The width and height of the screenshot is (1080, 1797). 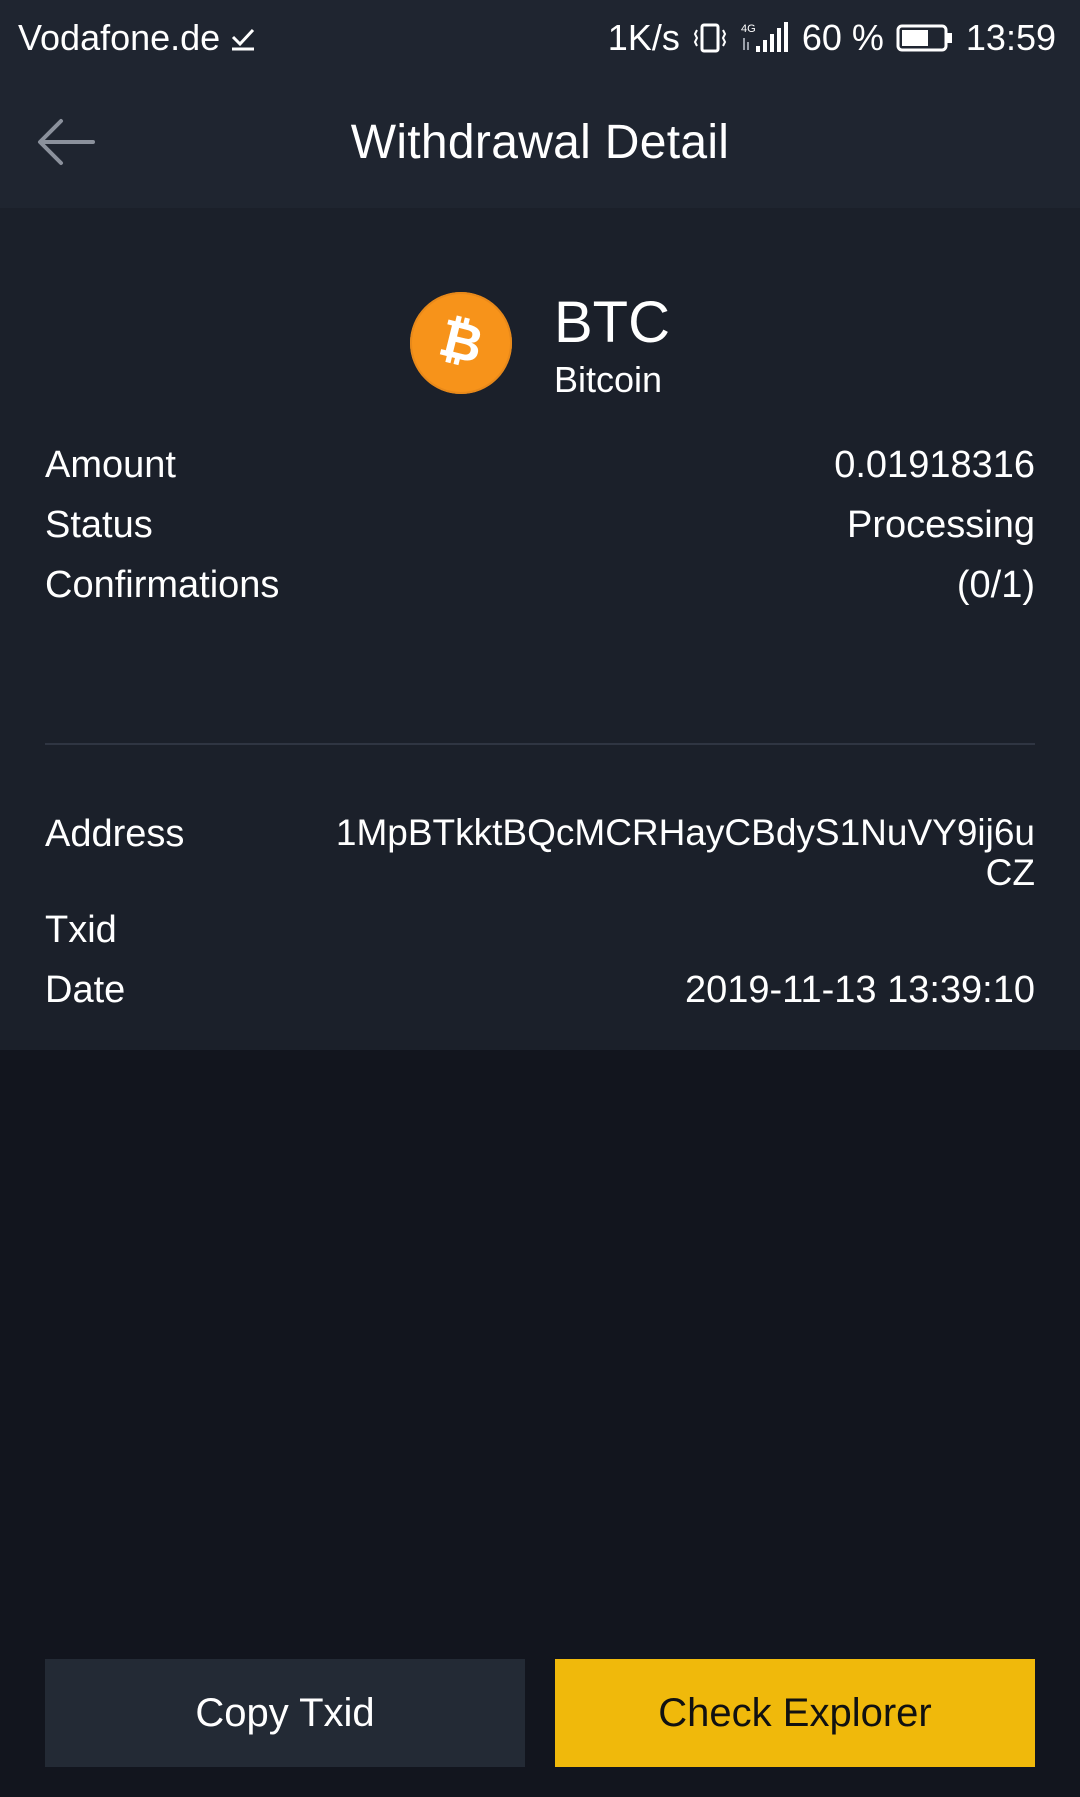 I want to click on checkmark-icon, so click(x=243, y=38).